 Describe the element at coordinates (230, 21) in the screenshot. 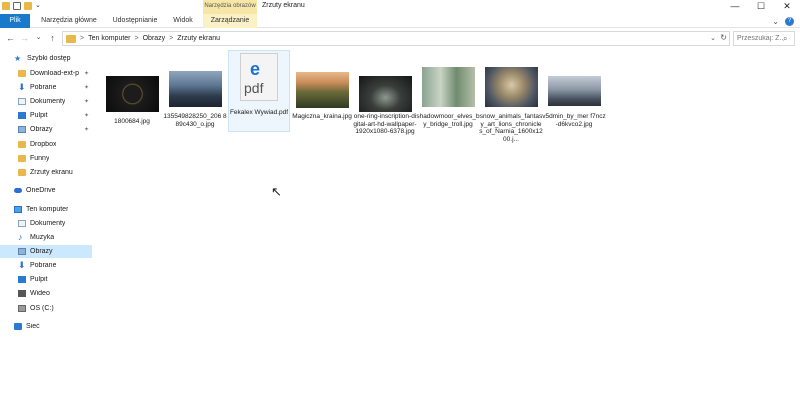

I see `tab-manage: Zarządzanie` at that location.